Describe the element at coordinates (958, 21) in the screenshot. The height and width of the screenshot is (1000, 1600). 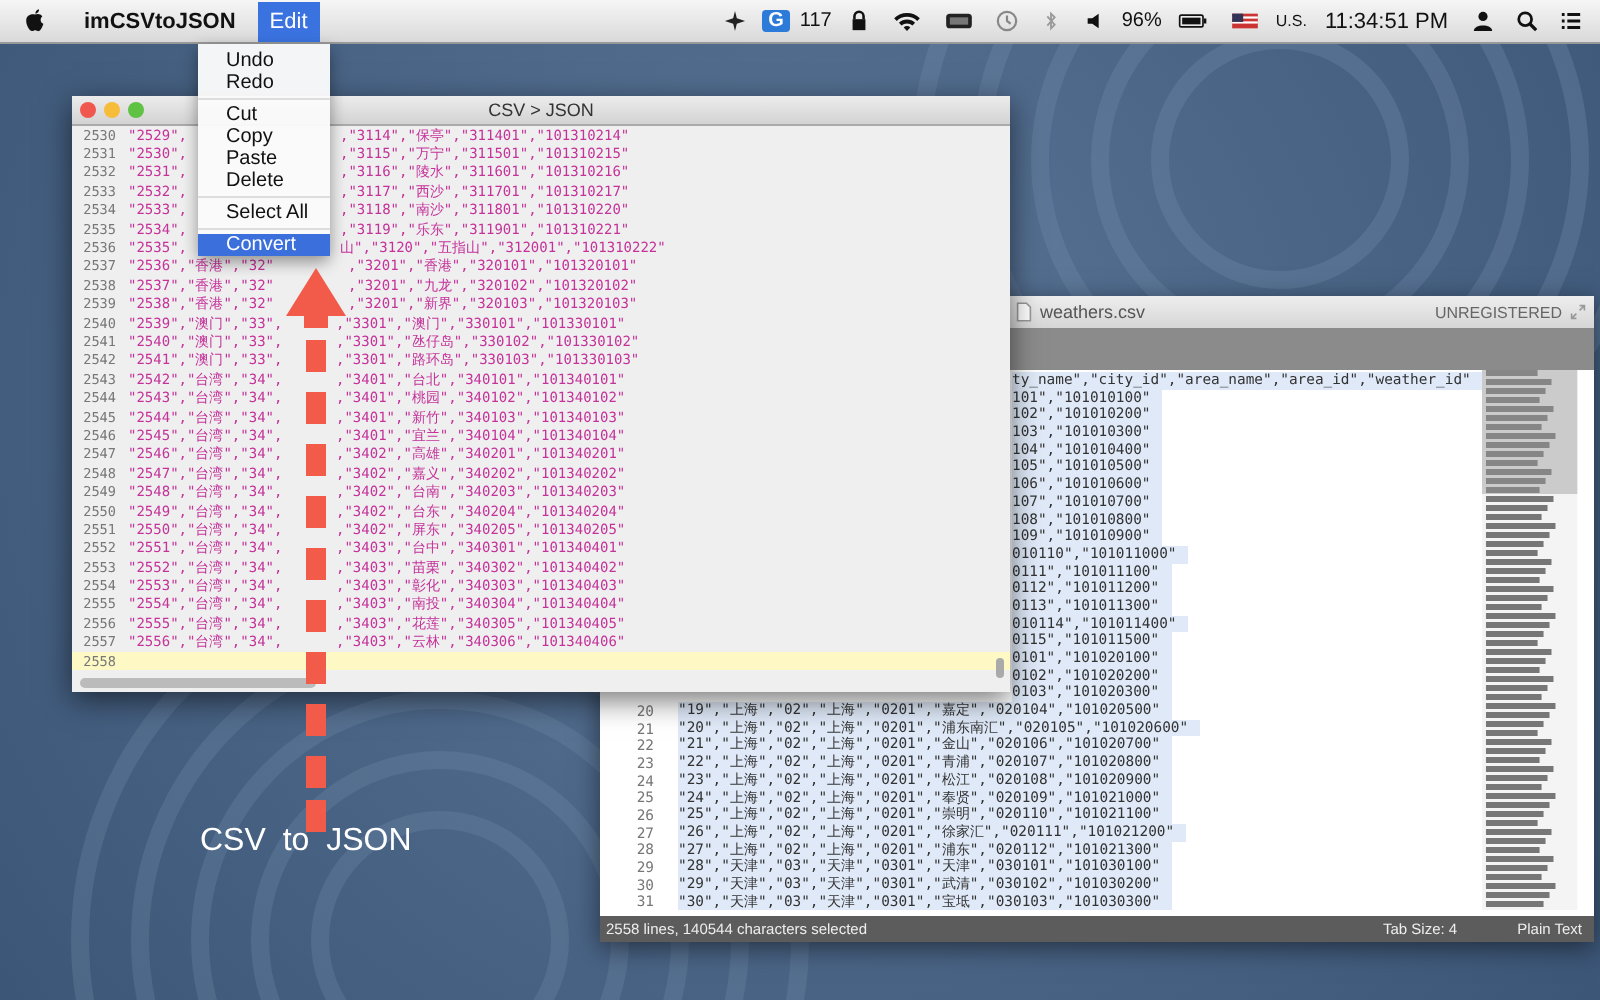
I see `display-icon` at that location.